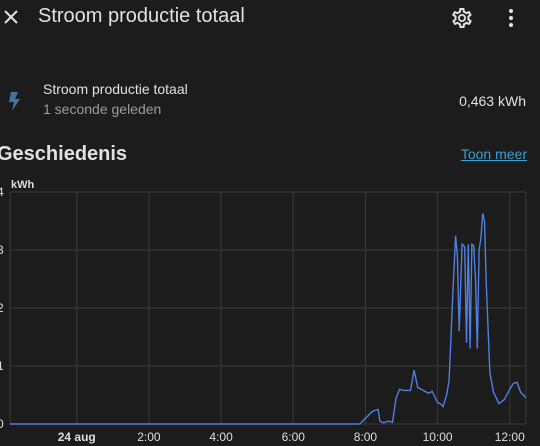 The image size is (540, 446). What do you see at coordinates (77, 437) in the screenshot?
I see `x-tick-label: 24 aug` at bounding box center [77, 437].